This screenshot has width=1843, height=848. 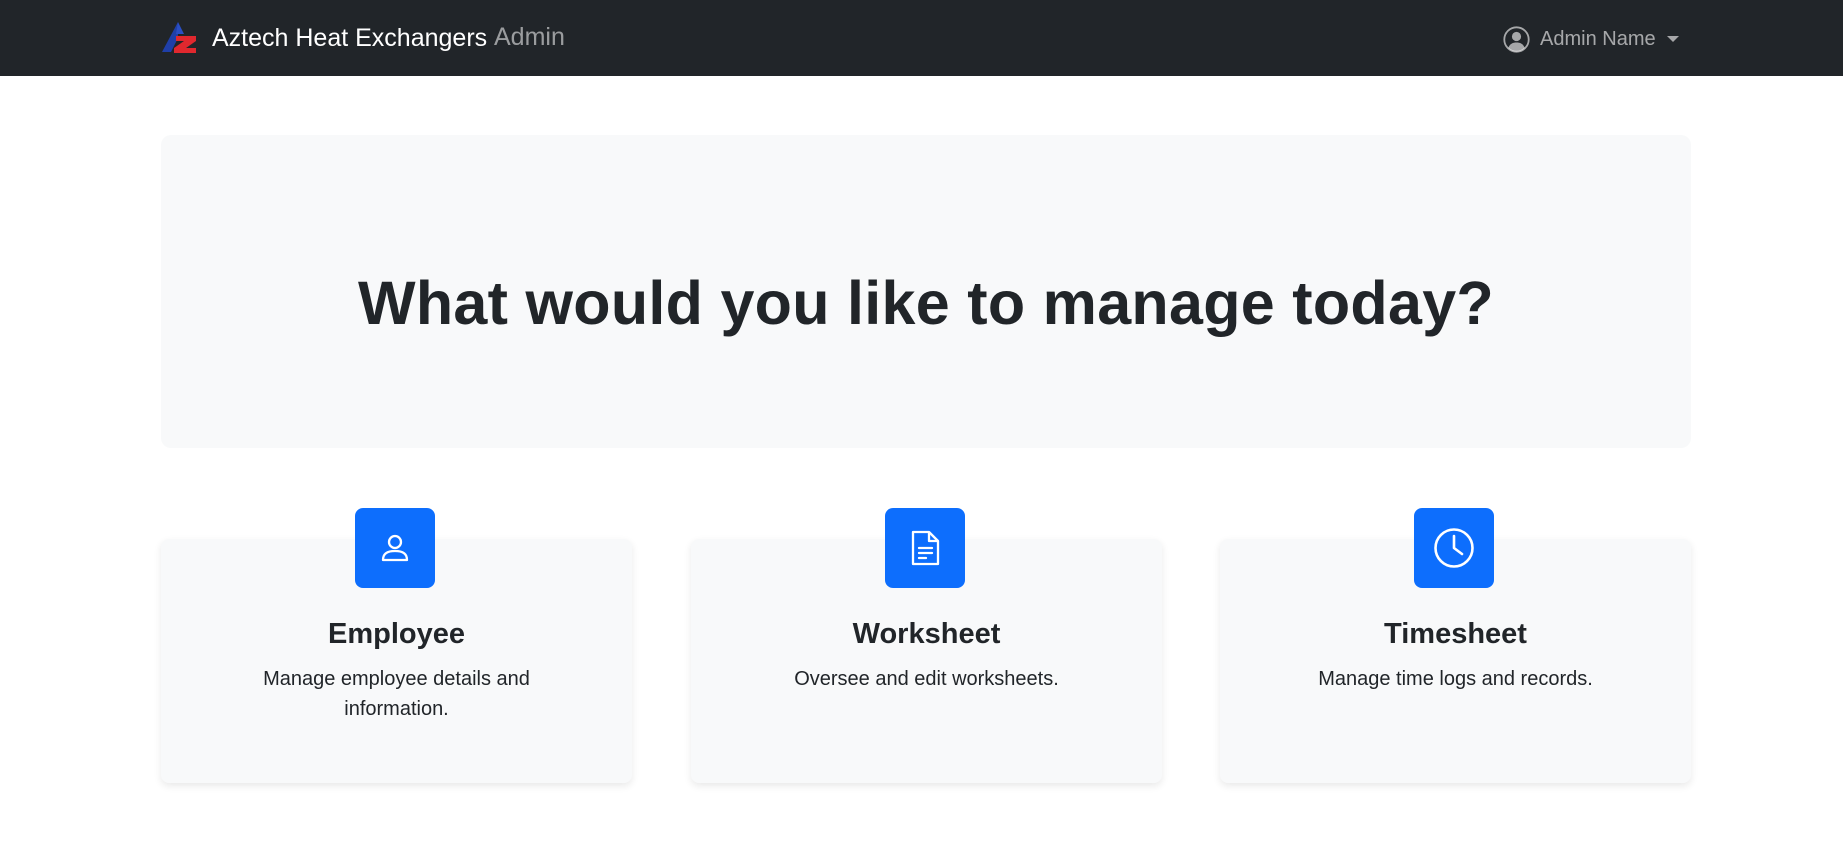 What do you see at coordinates (926, 679) in the screenshot?
I see `card-description: Oversee and edit worksheets.` at bounding box center [926, 679].